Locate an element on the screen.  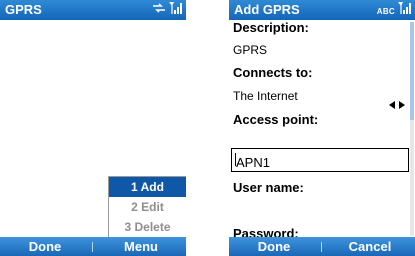
menu-item-edit: 2 Edit is located at coordinates (147, 207).